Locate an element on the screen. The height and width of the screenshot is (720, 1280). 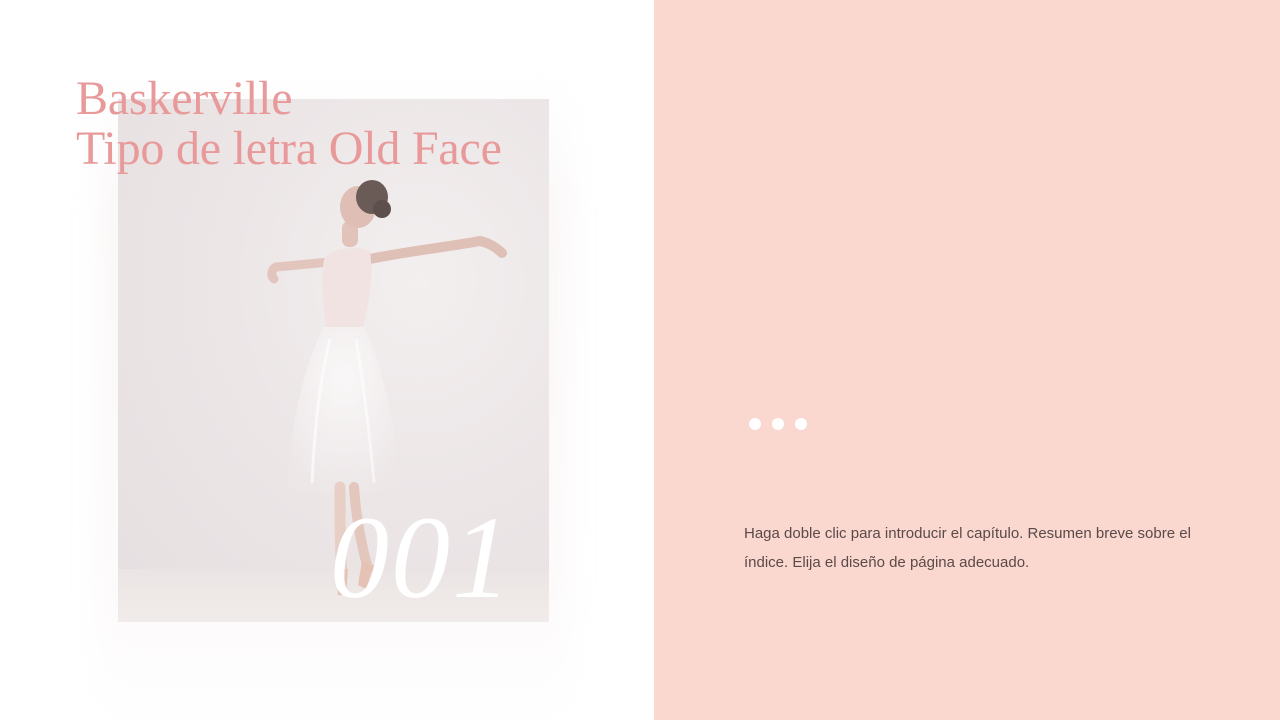
title-line-1: Baskerville is located at coordinates (184, 98).